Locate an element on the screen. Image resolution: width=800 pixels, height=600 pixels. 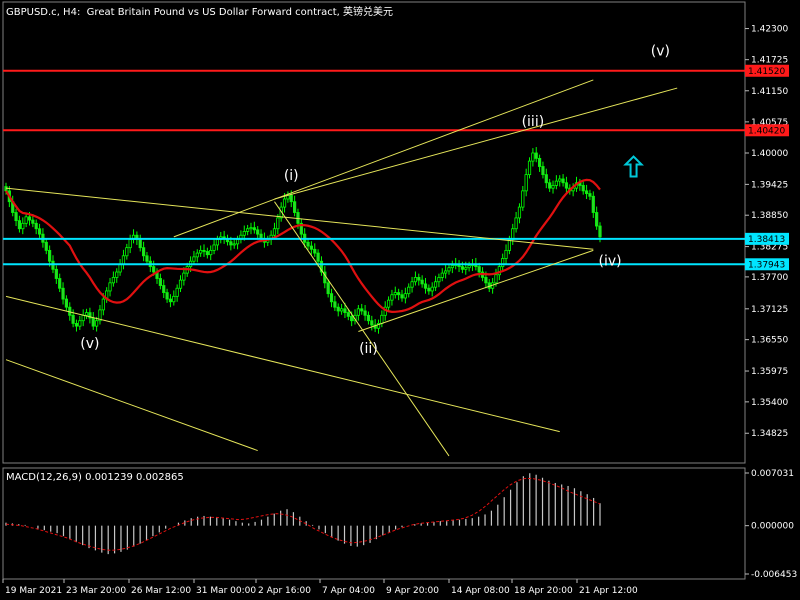
x-tick-label: 14 Apr 08:00 is located at coordinates (480, 591).